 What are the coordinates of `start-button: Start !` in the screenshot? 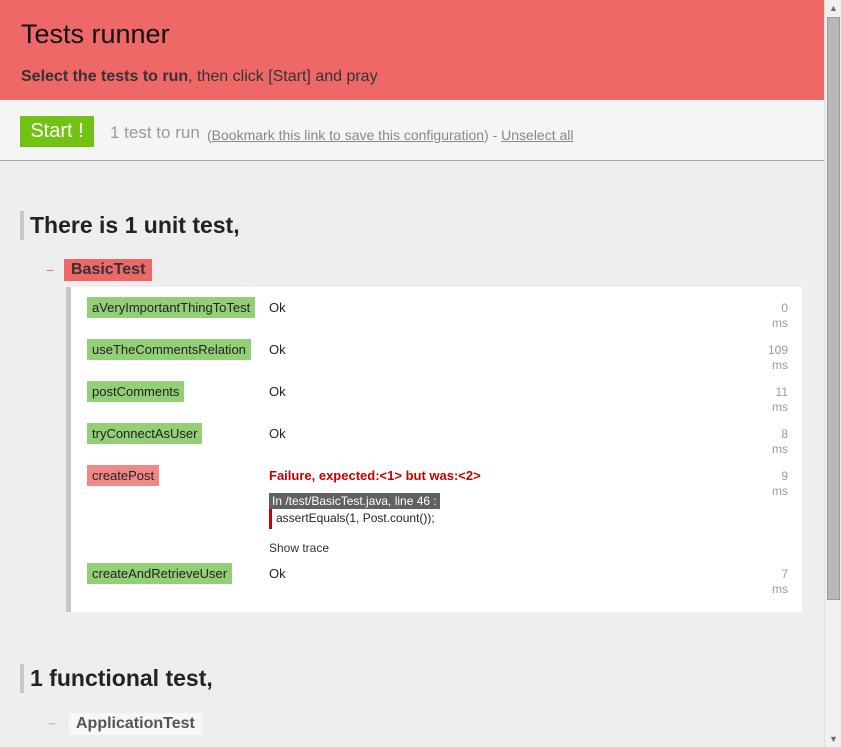 It's located at (57, 131).